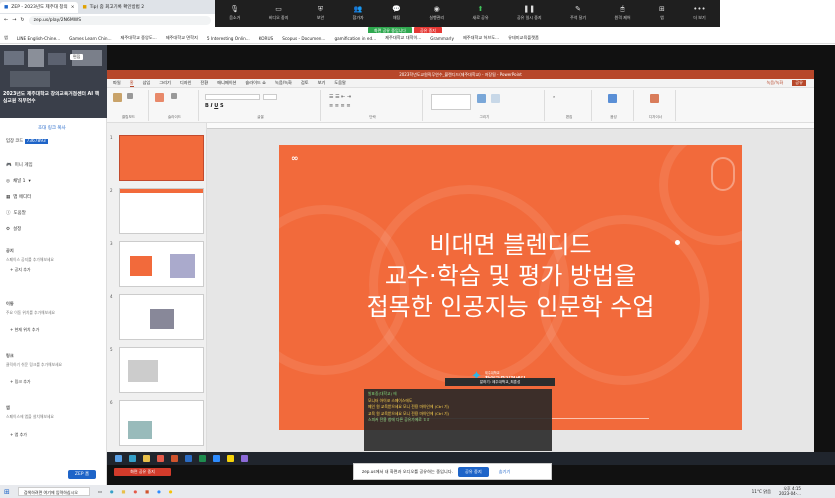 Image resolution: width=835 pixels, height=498 pixels. I want to click on add-location-button: + 현재 위치 추가, so click(24, 330).